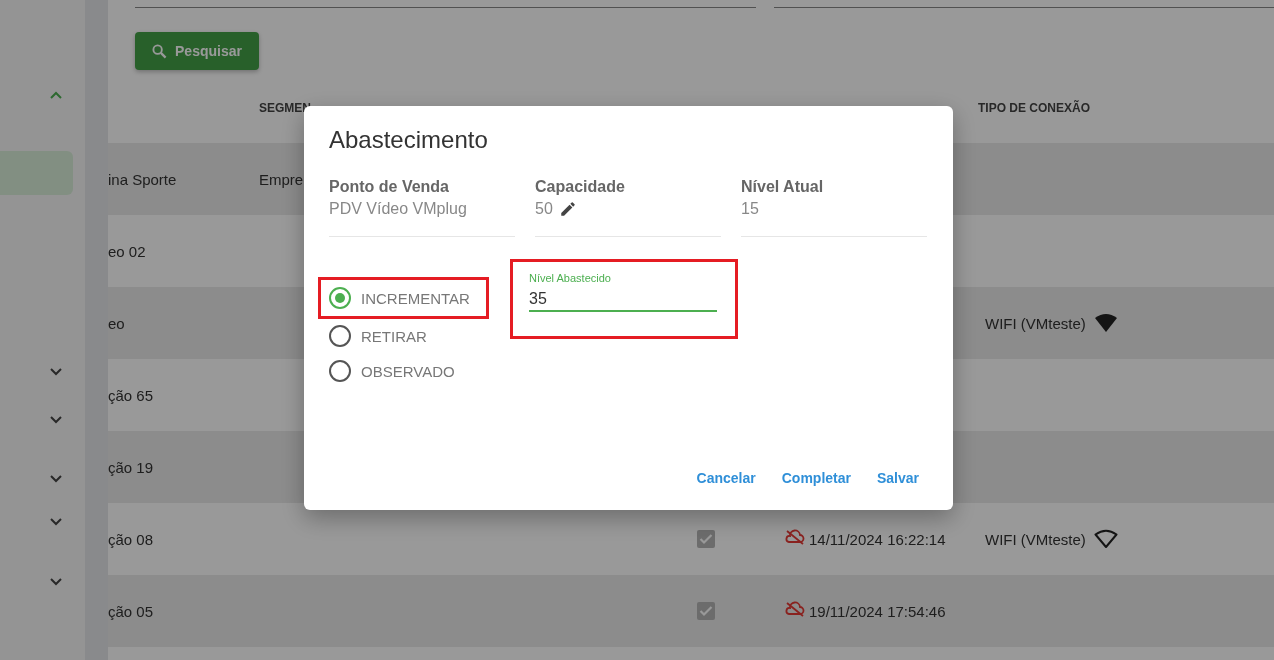 The height and width of the screenshot is (660, 1274). Describe the element at coordinates (281, 179) in the screenshot. I see `table-cell: Empre` at that location.